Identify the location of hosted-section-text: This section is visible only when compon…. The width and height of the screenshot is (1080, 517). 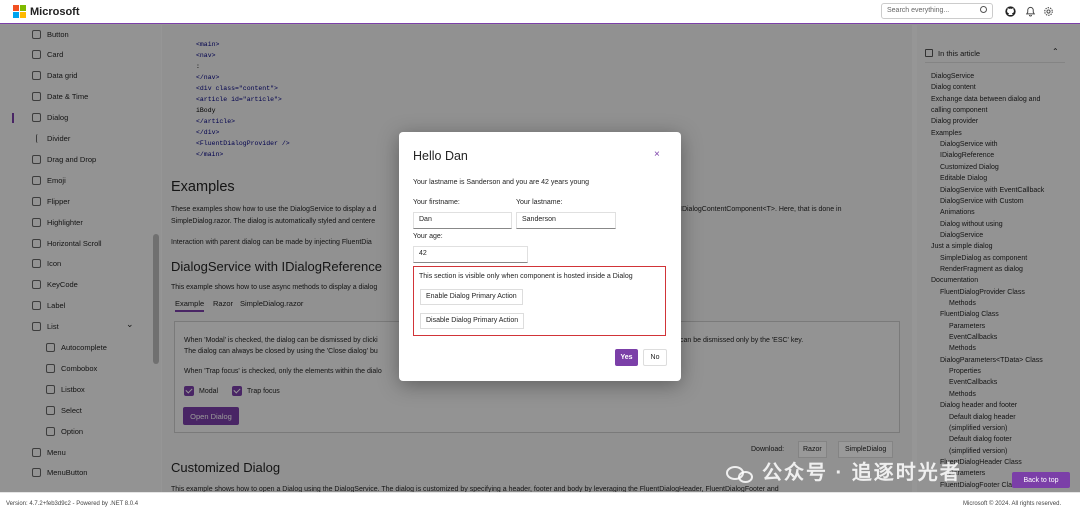
(526, 276).